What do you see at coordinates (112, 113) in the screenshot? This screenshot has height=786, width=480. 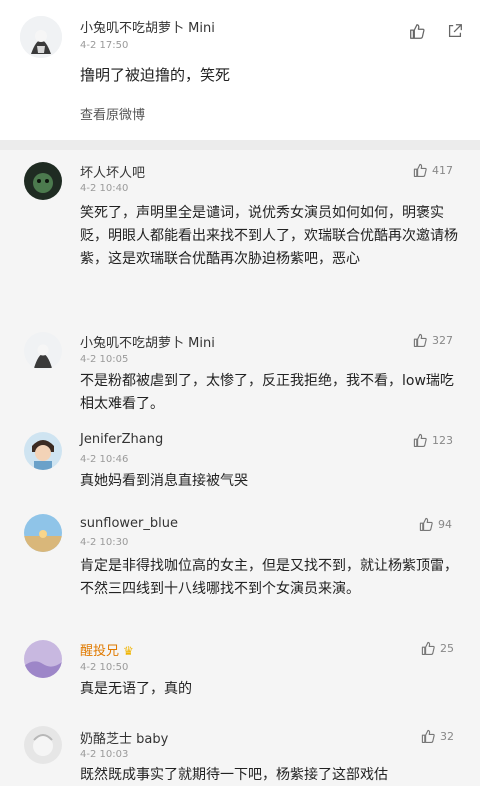 I see `view-original-link: 查看原微博` at bounding box center [112, 113].